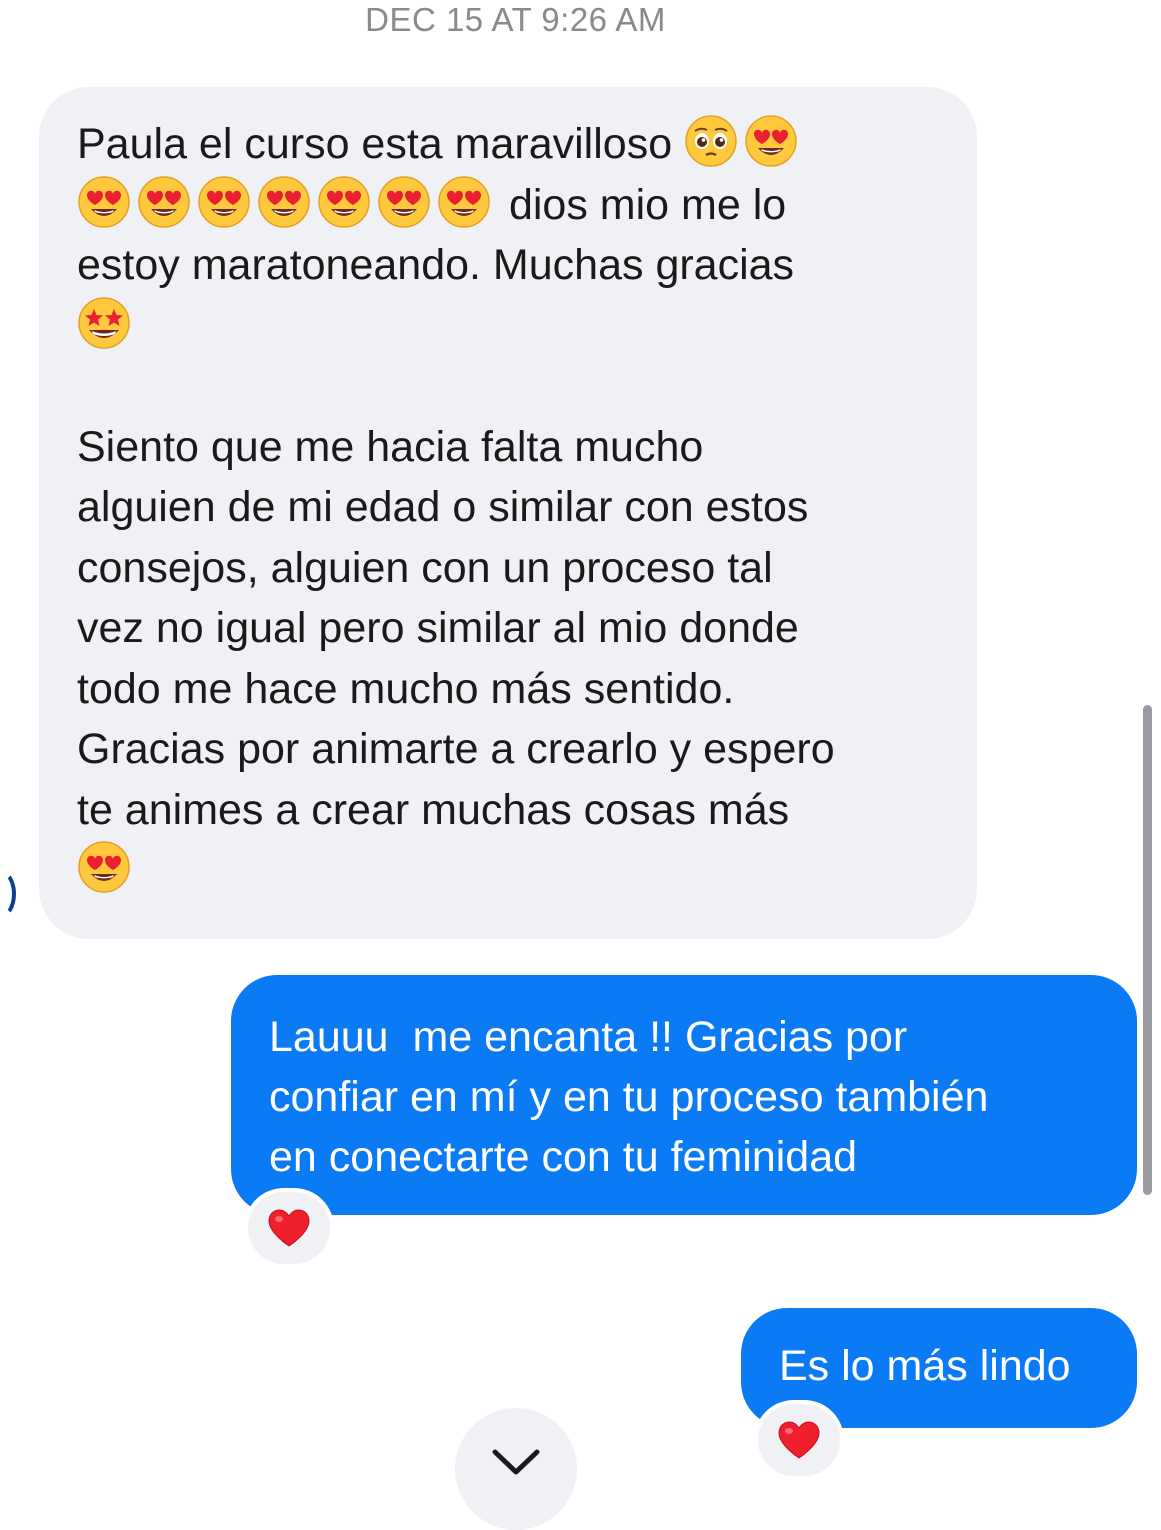 This screenshot has width=1161, height=1530. I want to click on pleading-face-emoji, so click(711, 141).